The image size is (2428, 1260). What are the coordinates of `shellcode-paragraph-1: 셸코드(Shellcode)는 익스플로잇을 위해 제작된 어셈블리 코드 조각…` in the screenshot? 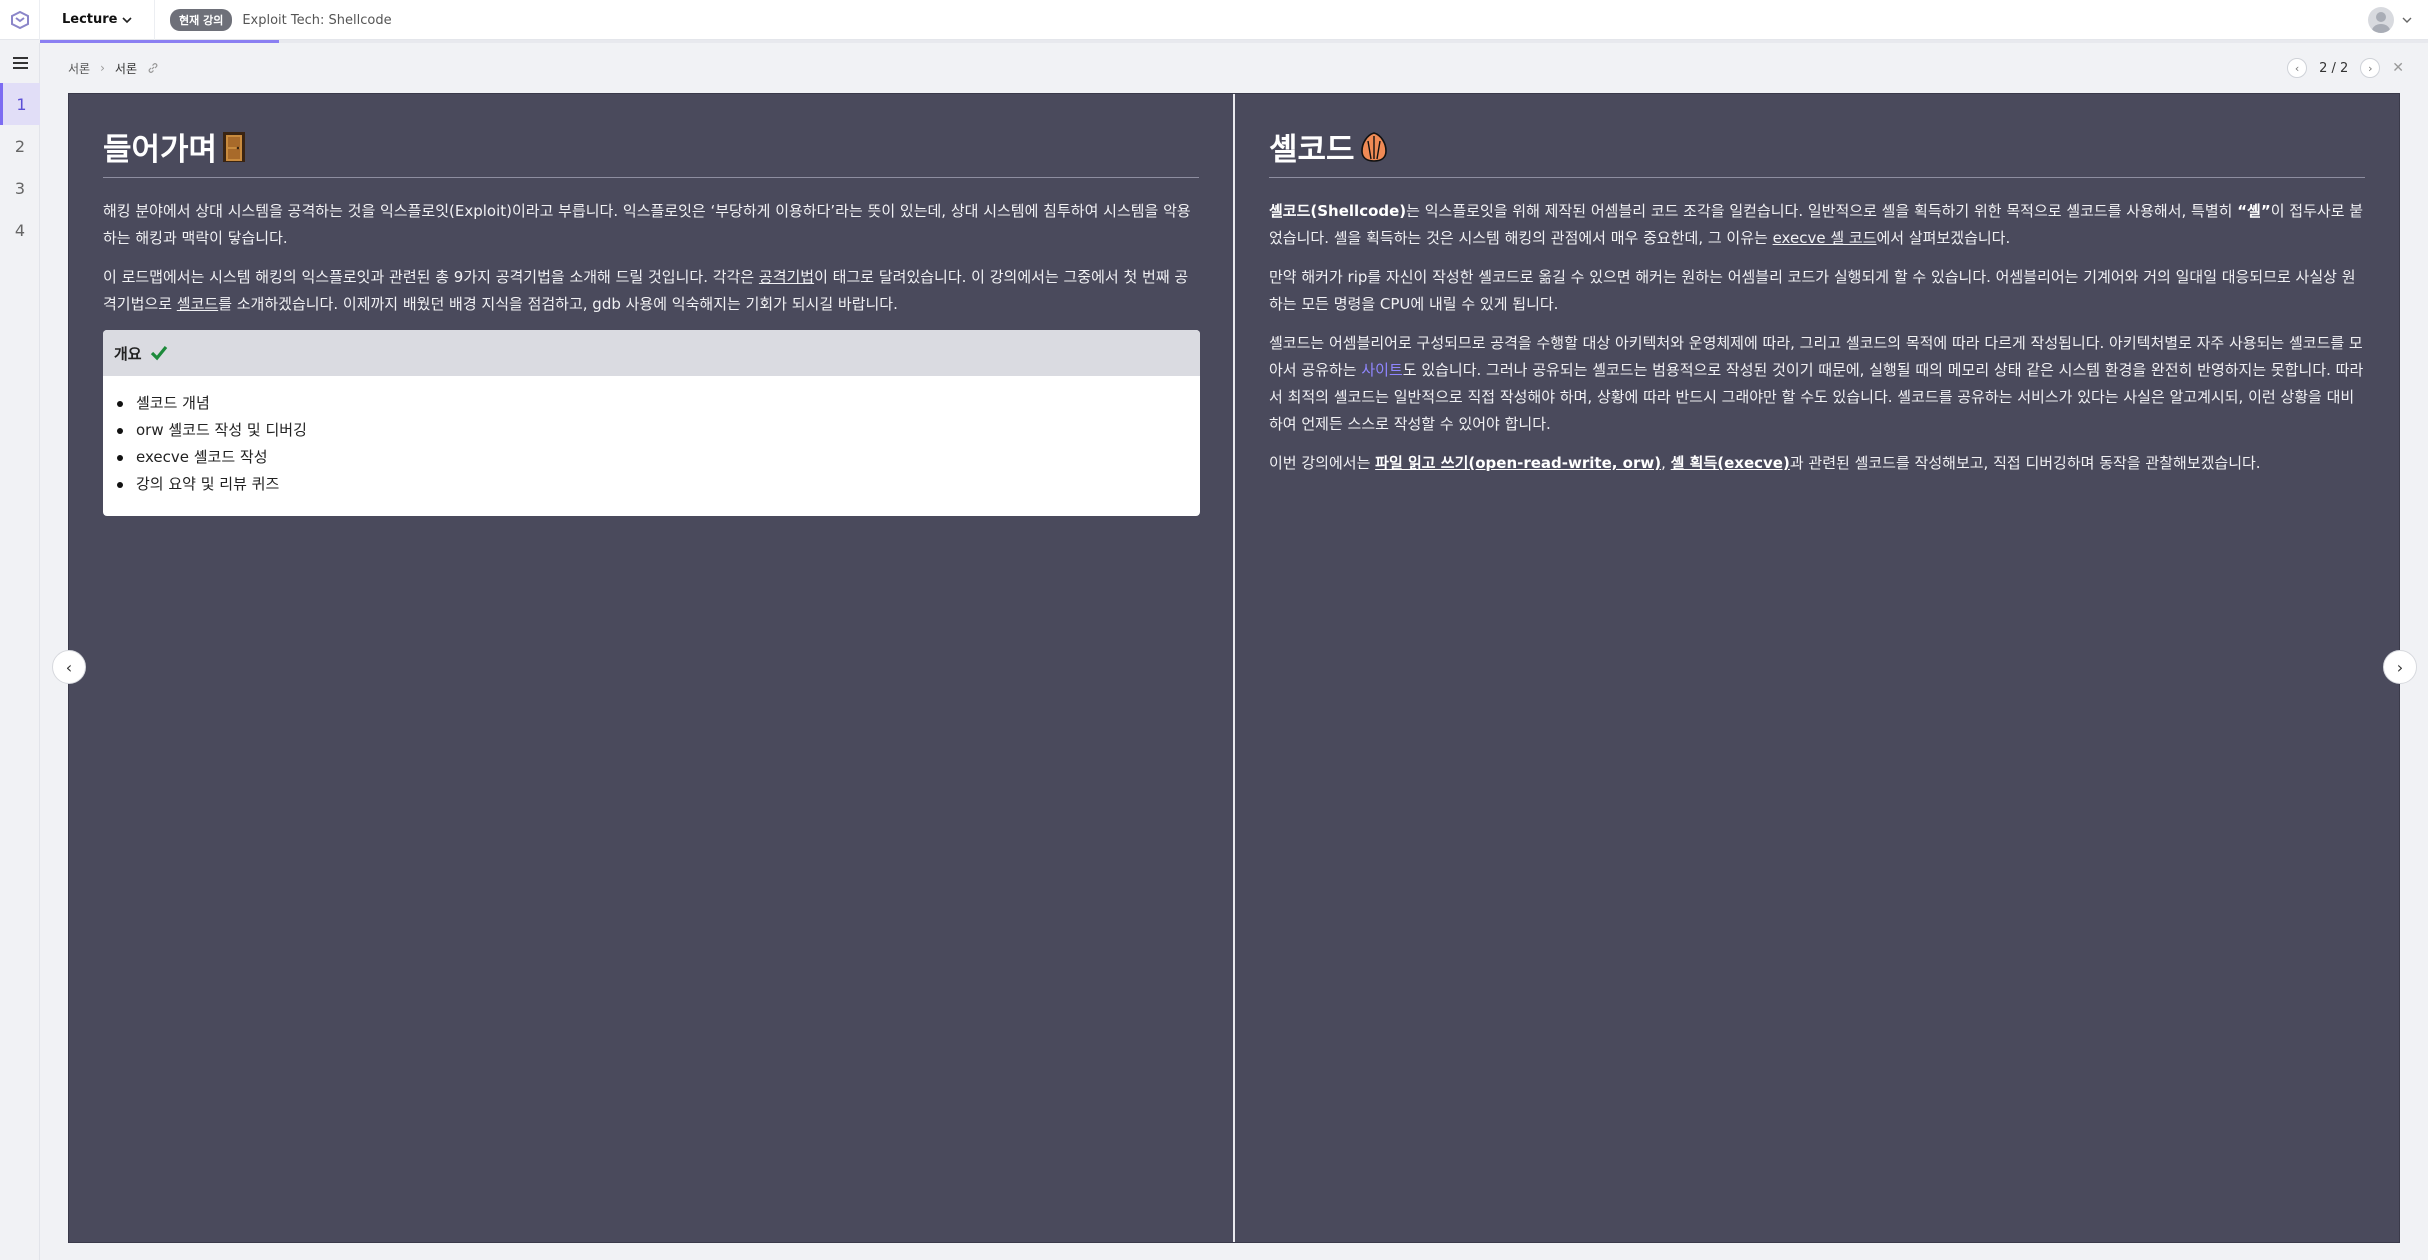 It's located at (1816, 224).